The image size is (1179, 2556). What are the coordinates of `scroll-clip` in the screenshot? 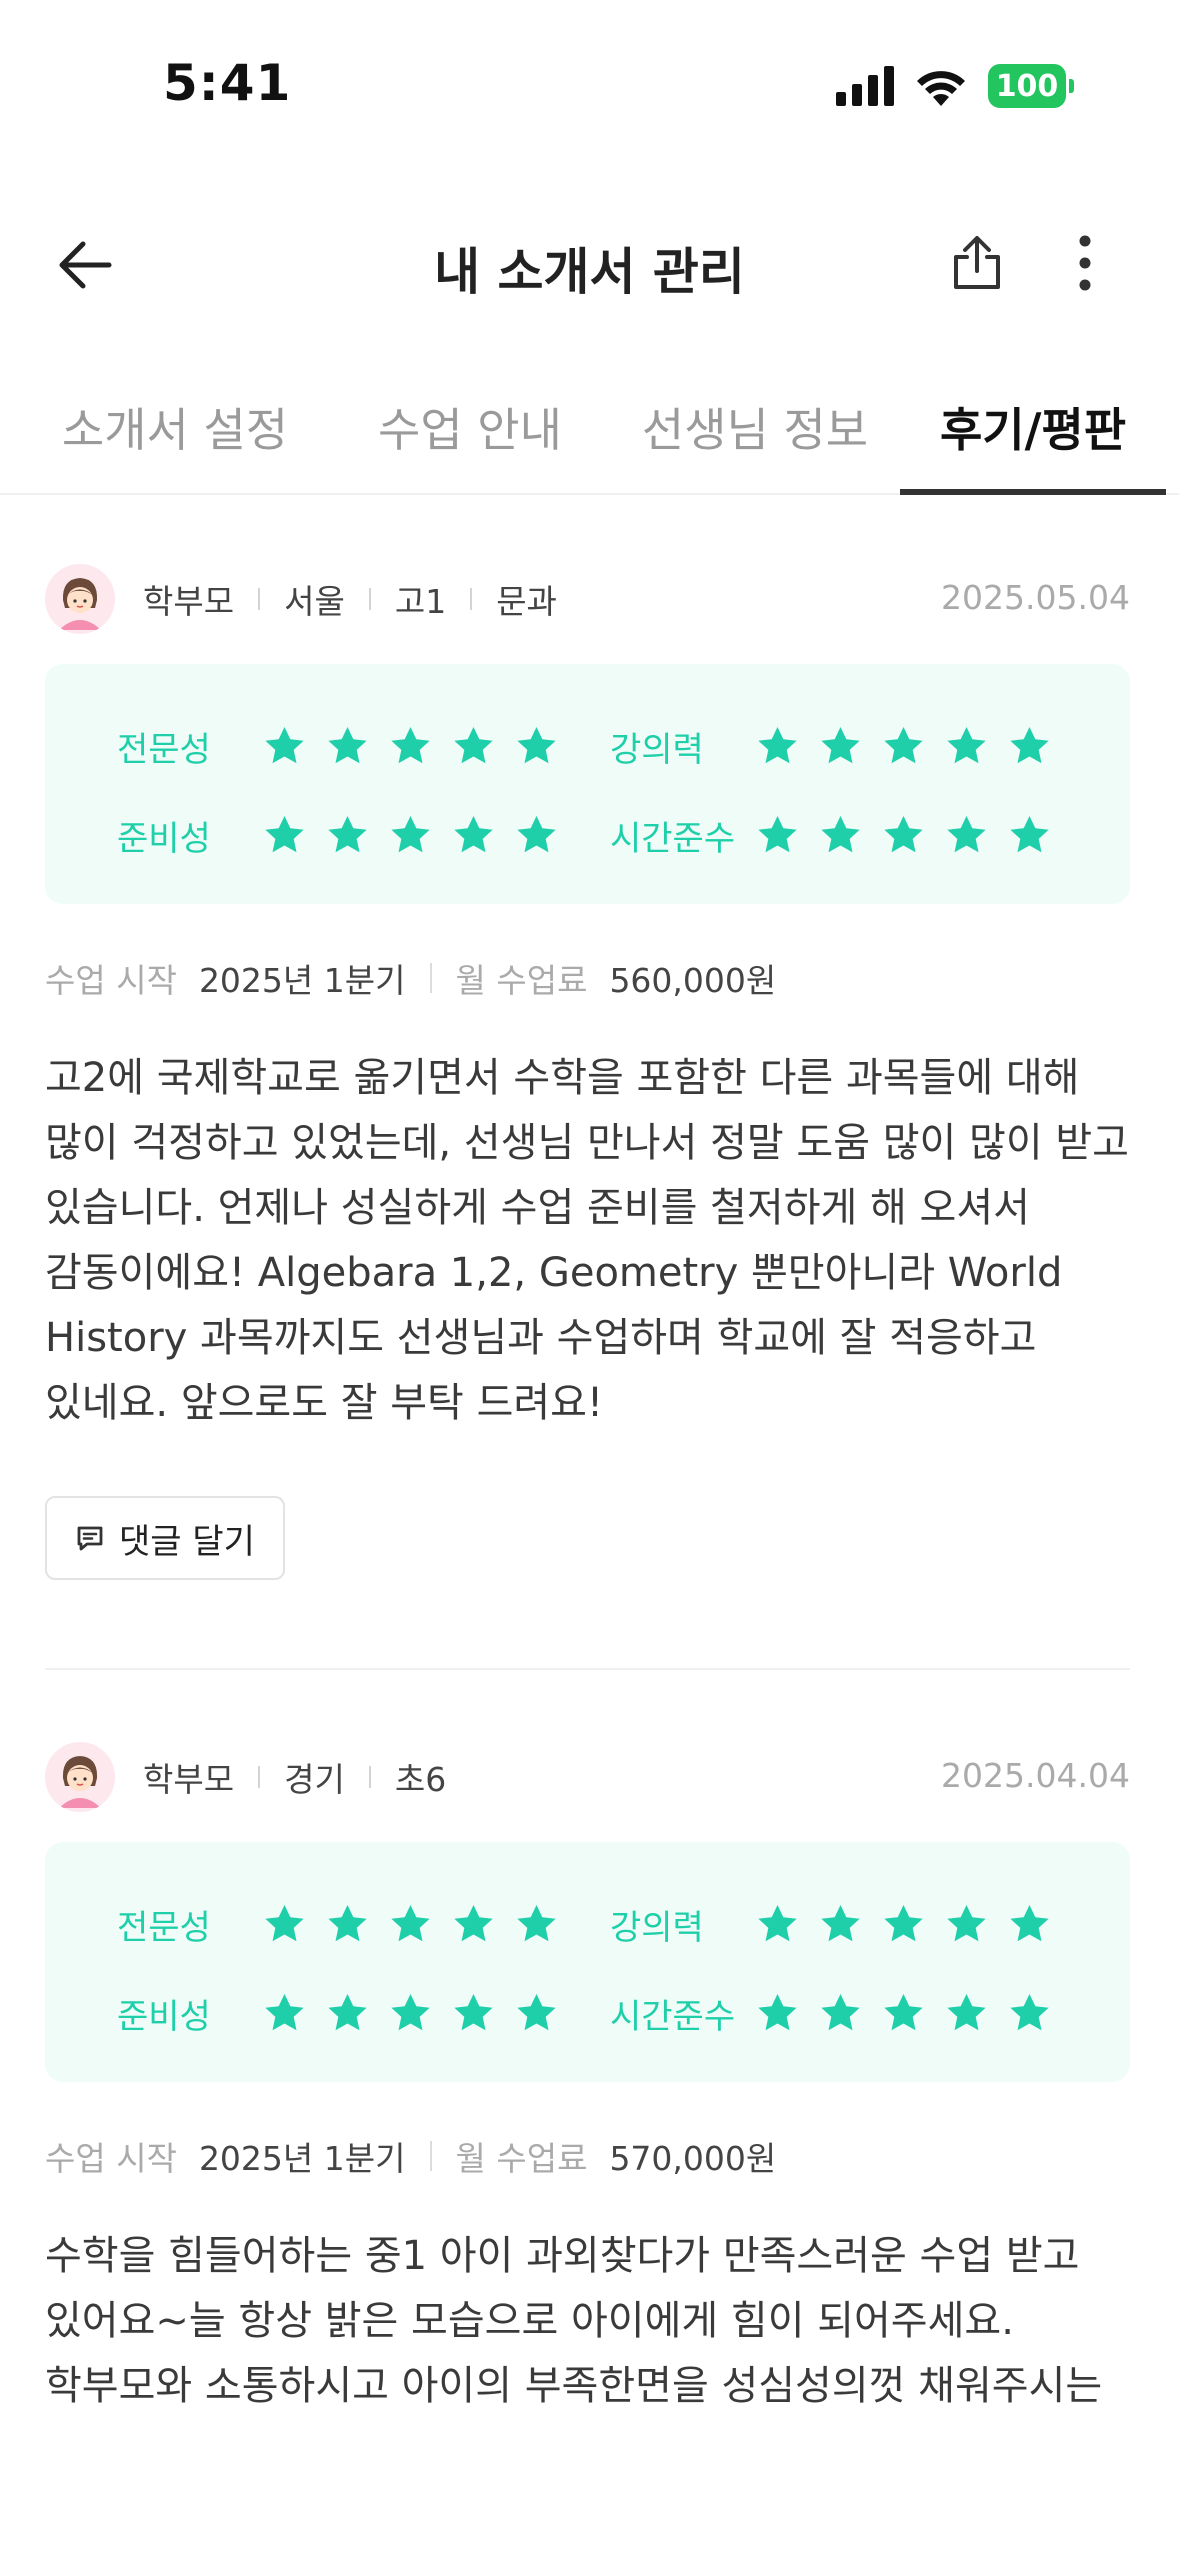 It's located at (589, 2498).